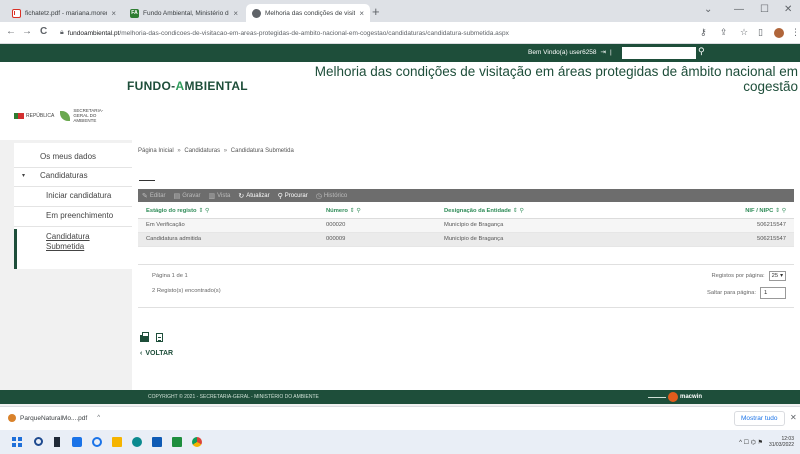 The width and height of the screenshot is (800, 454). I want to click on back-button: ←, so click(11, 31).